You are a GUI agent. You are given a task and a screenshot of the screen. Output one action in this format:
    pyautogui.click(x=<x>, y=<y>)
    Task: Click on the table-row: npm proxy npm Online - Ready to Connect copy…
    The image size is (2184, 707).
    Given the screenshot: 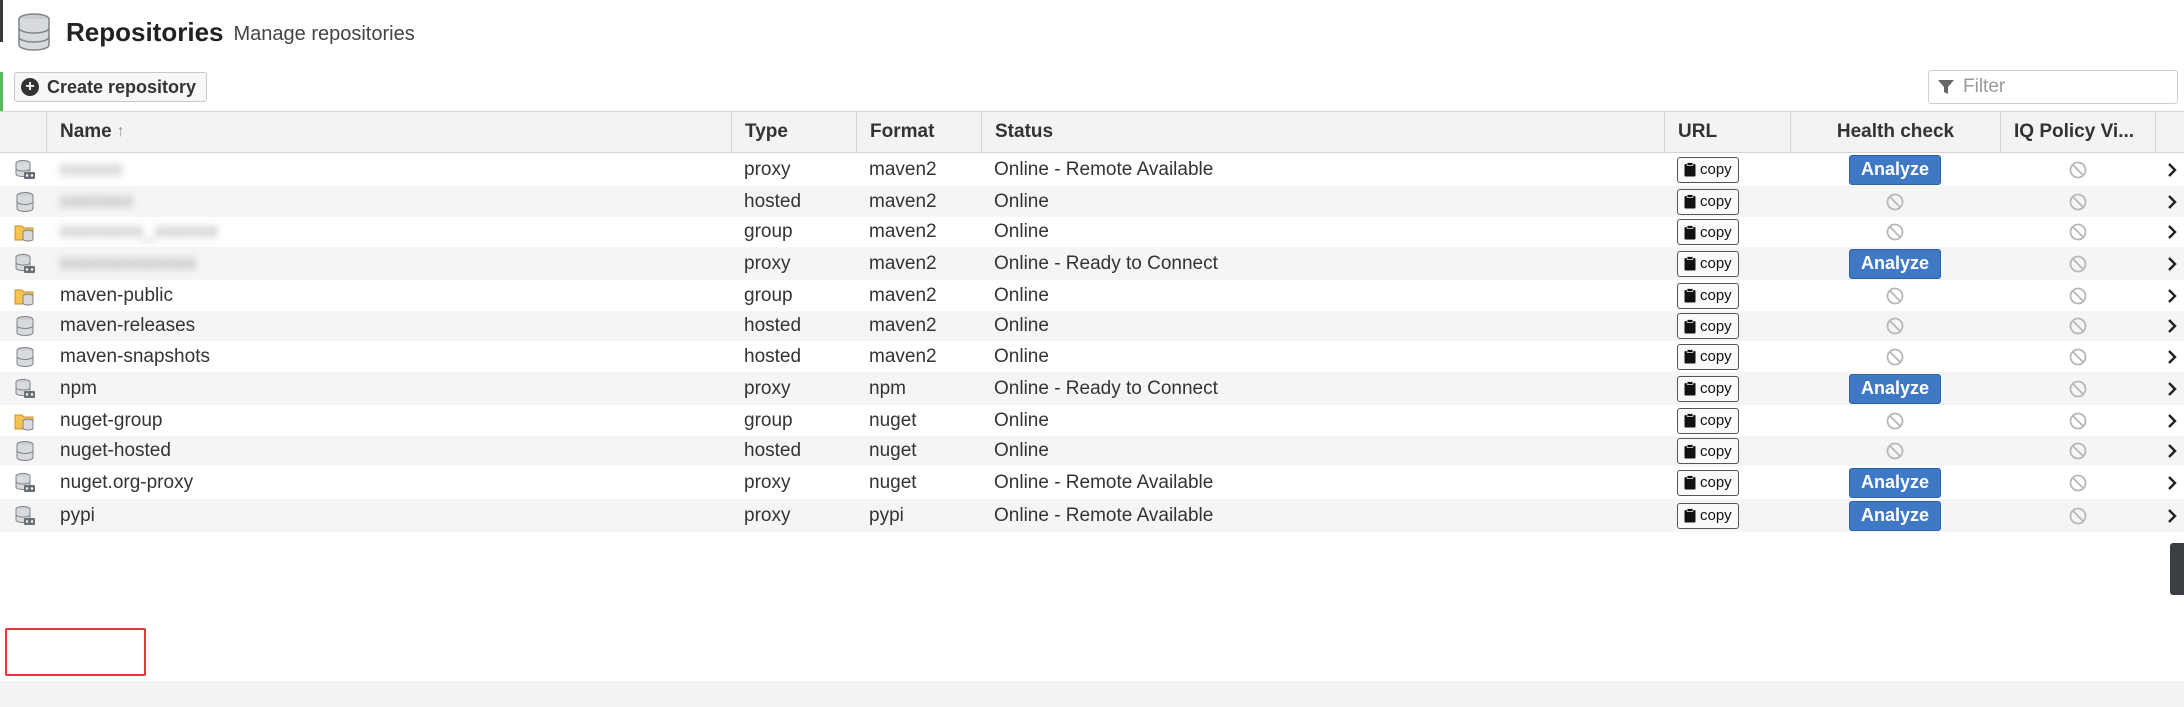 What is the action you would take?
    pyautogui.click(x=1092, y=388)
    